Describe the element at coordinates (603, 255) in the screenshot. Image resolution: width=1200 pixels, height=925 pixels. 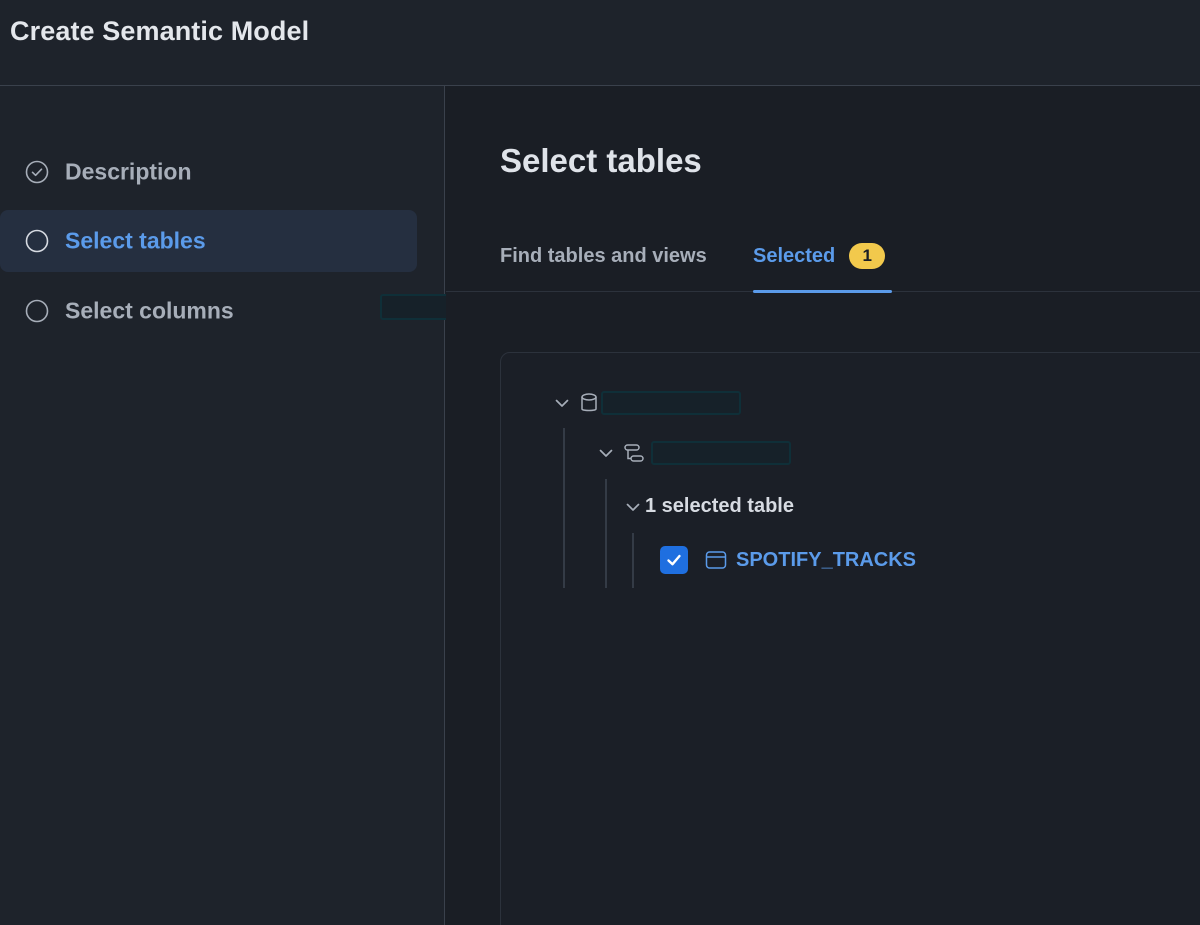
I see `tab-label: Find tables and views` at that location.